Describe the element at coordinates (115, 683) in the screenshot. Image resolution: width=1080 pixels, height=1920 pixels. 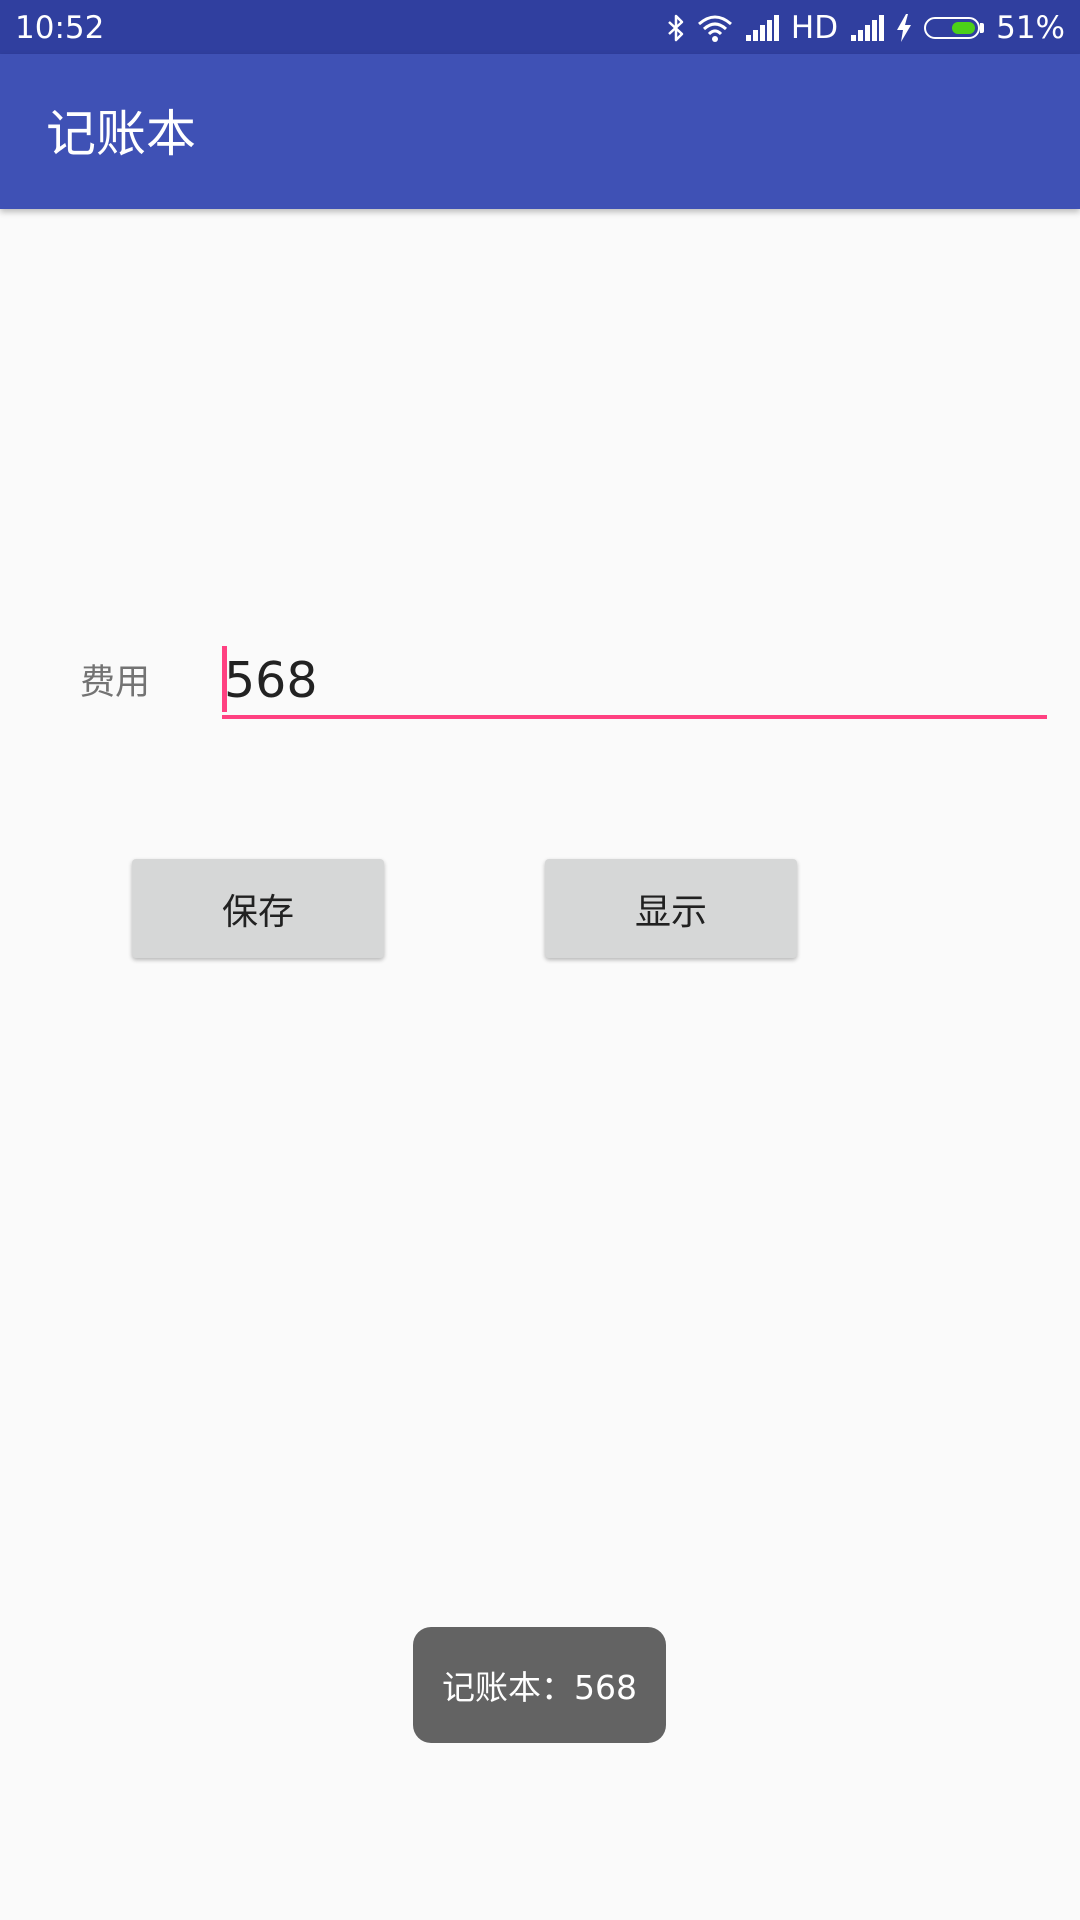
I see `amount-label: 费用` at that location.